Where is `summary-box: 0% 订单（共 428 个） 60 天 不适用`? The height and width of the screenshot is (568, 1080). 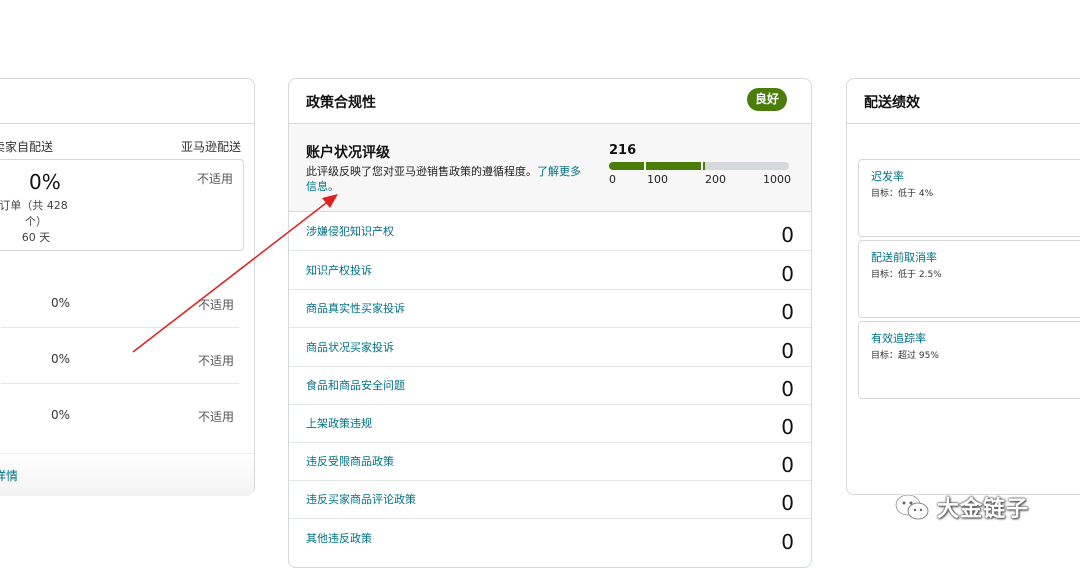
summary-box: 0% 订单（共 428 个） 60 天 不适用 is located at coordinates (122, 205).